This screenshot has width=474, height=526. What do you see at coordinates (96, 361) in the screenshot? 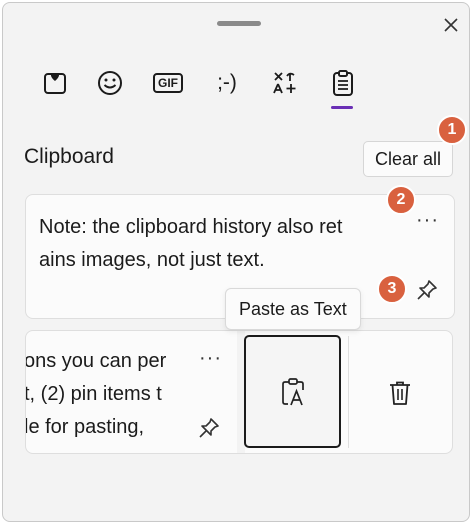
I see `text-line: ons you can per` at bounding box center [96, 361].